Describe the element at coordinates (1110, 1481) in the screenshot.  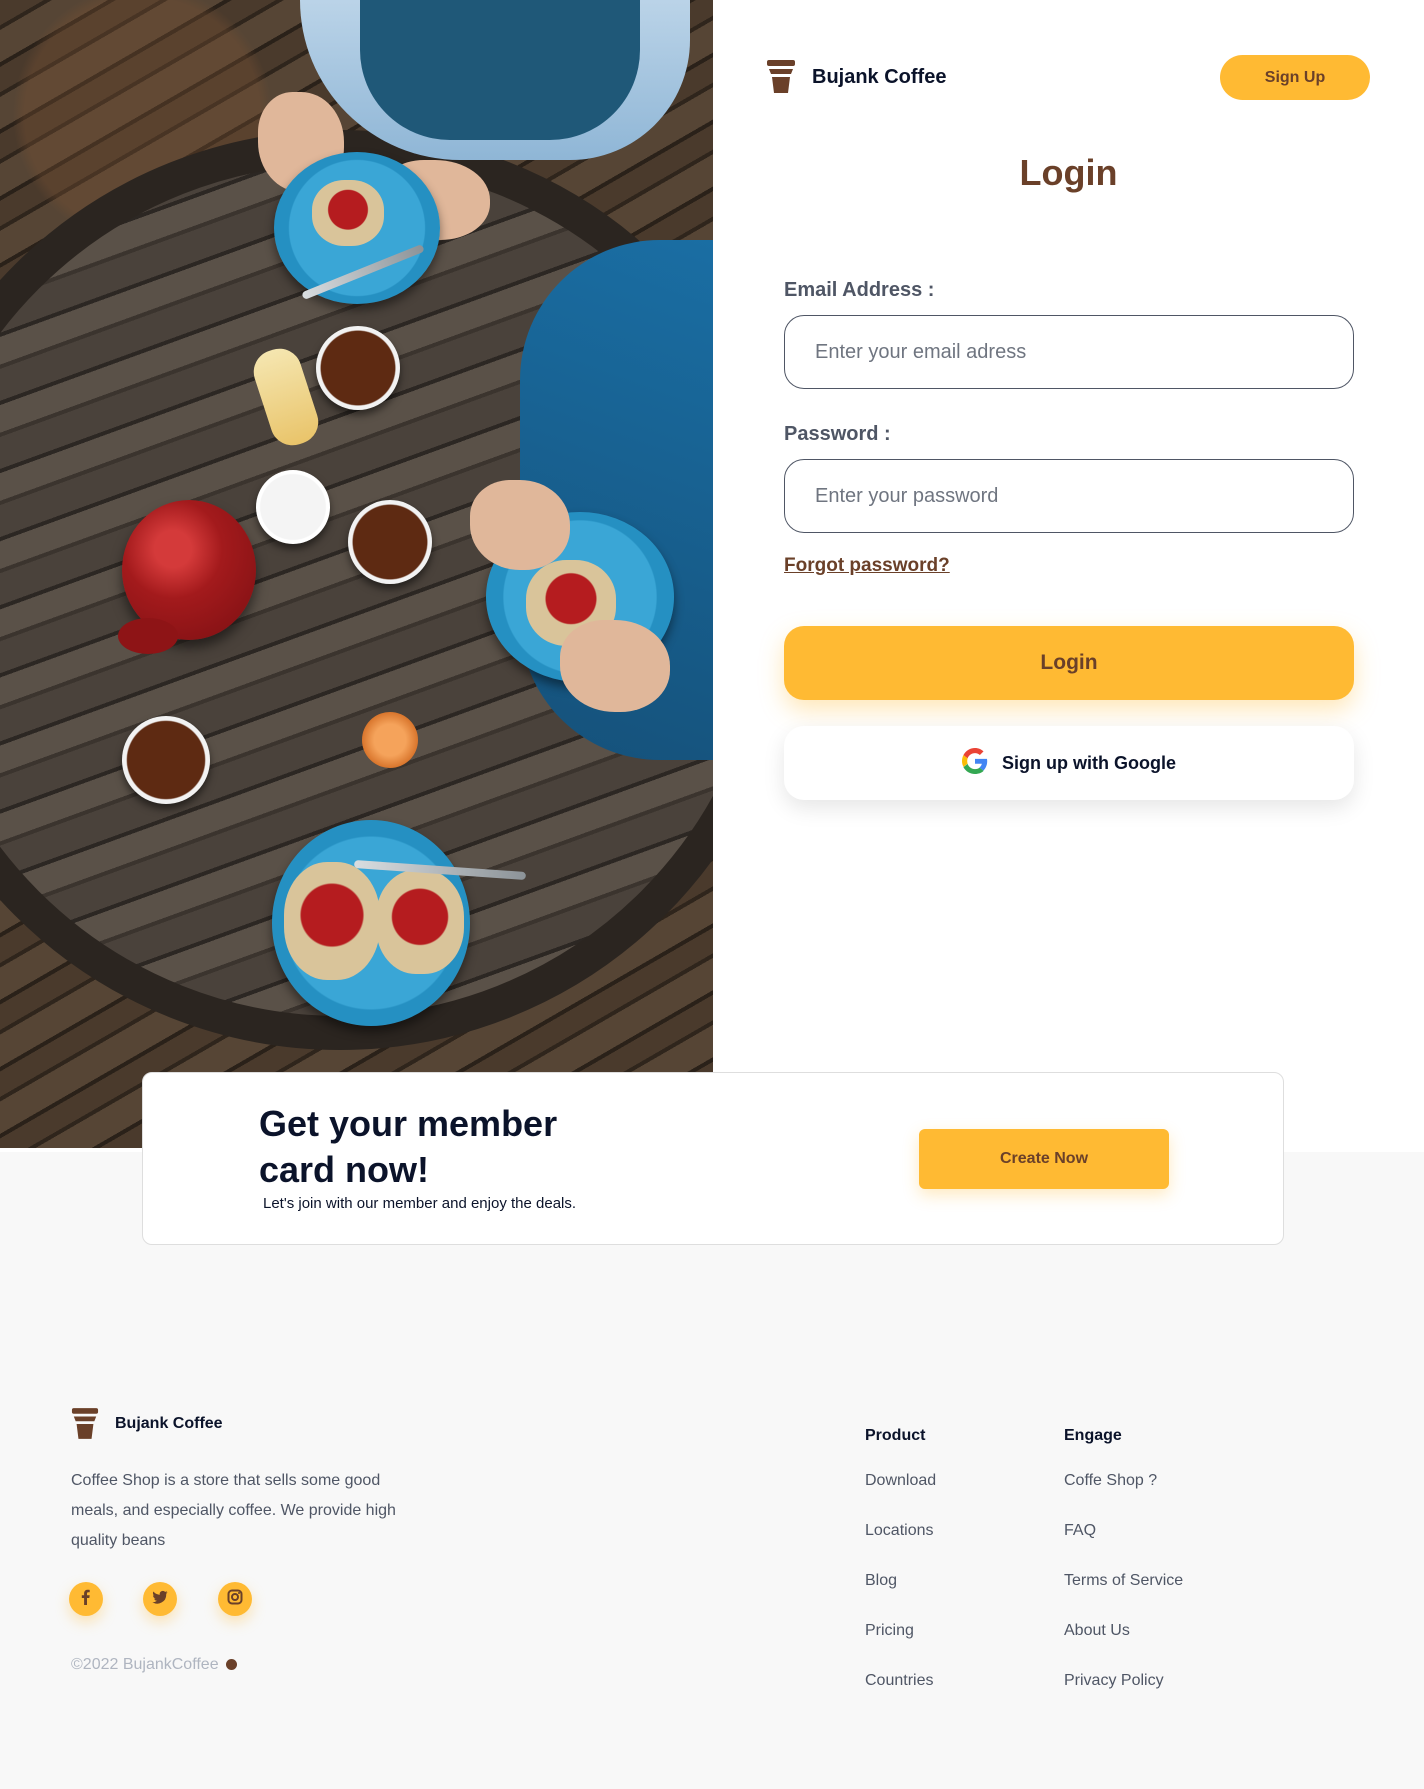
I see `footer-link-coffe-shop: Coffe Shop ?` at that location.